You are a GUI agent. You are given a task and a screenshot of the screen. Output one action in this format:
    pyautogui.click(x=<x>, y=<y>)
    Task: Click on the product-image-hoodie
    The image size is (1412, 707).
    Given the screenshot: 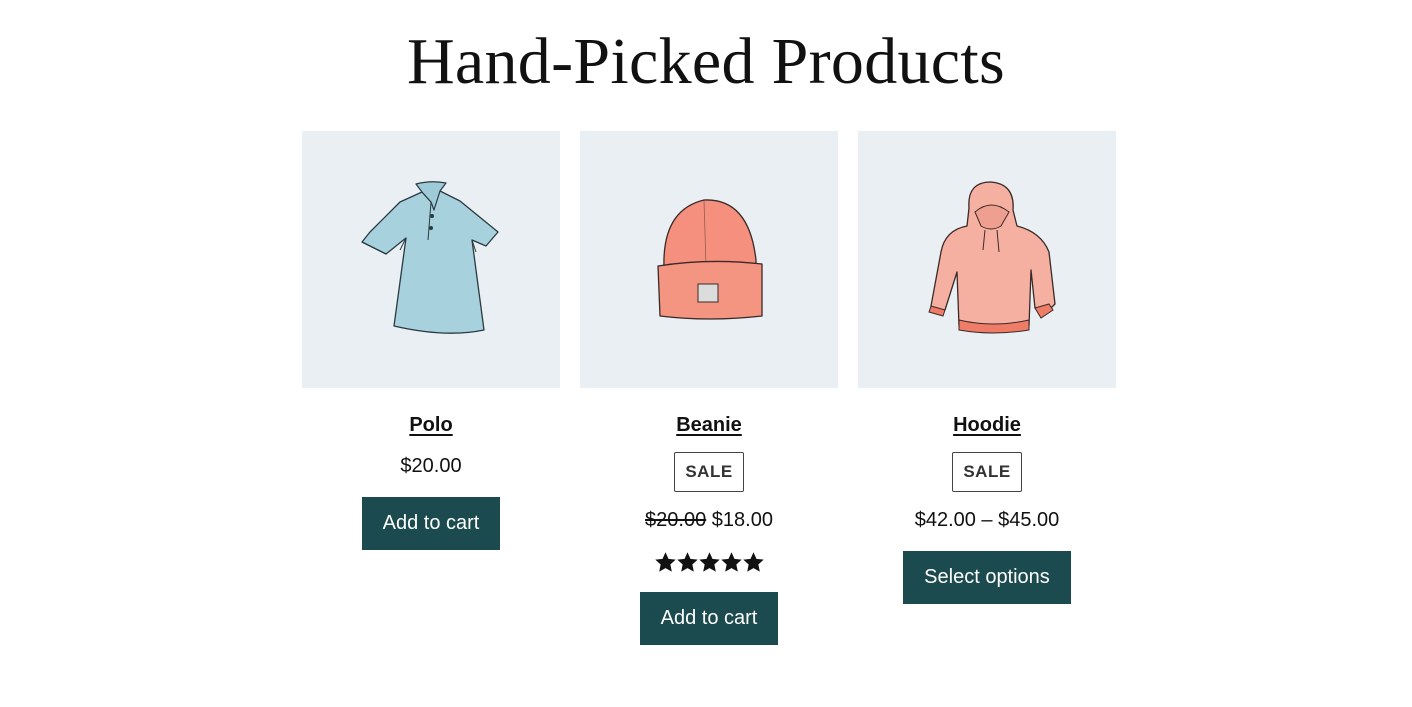 What is the action you would take?
    pyautogui.click(x=987, y=259)
    